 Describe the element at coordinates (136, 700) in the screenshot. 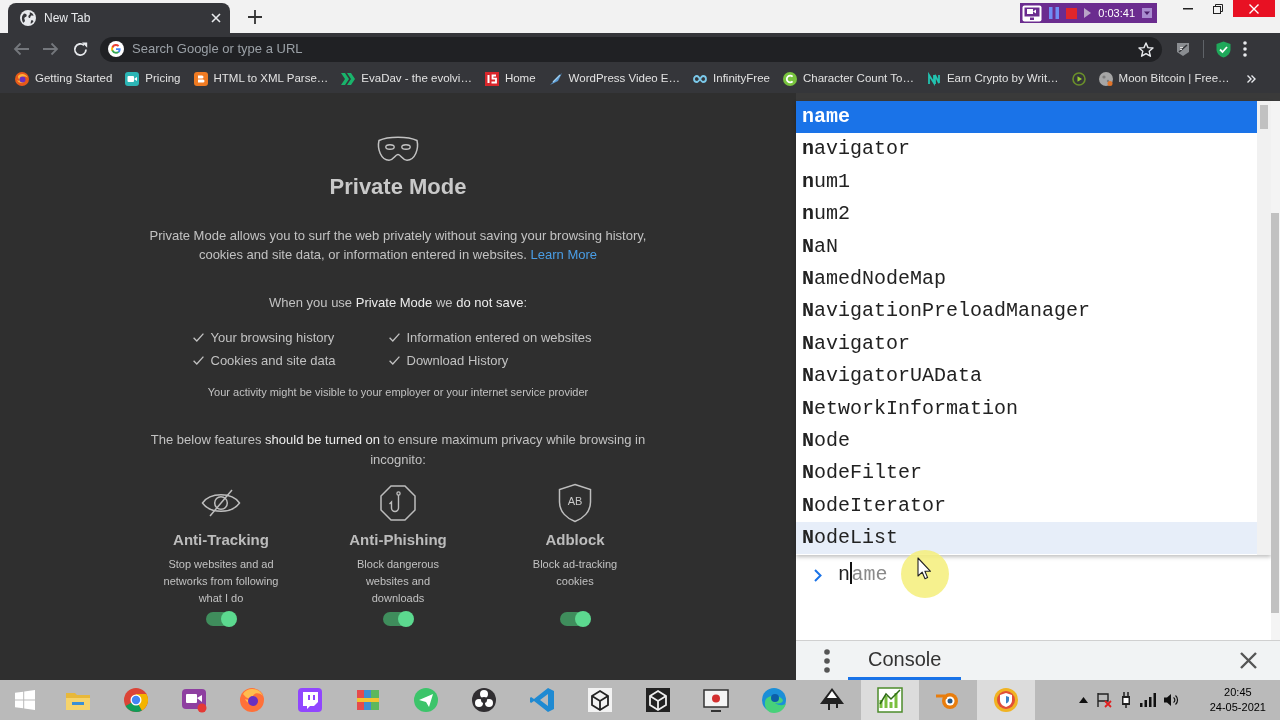

I see `wheel-icon` at that location.